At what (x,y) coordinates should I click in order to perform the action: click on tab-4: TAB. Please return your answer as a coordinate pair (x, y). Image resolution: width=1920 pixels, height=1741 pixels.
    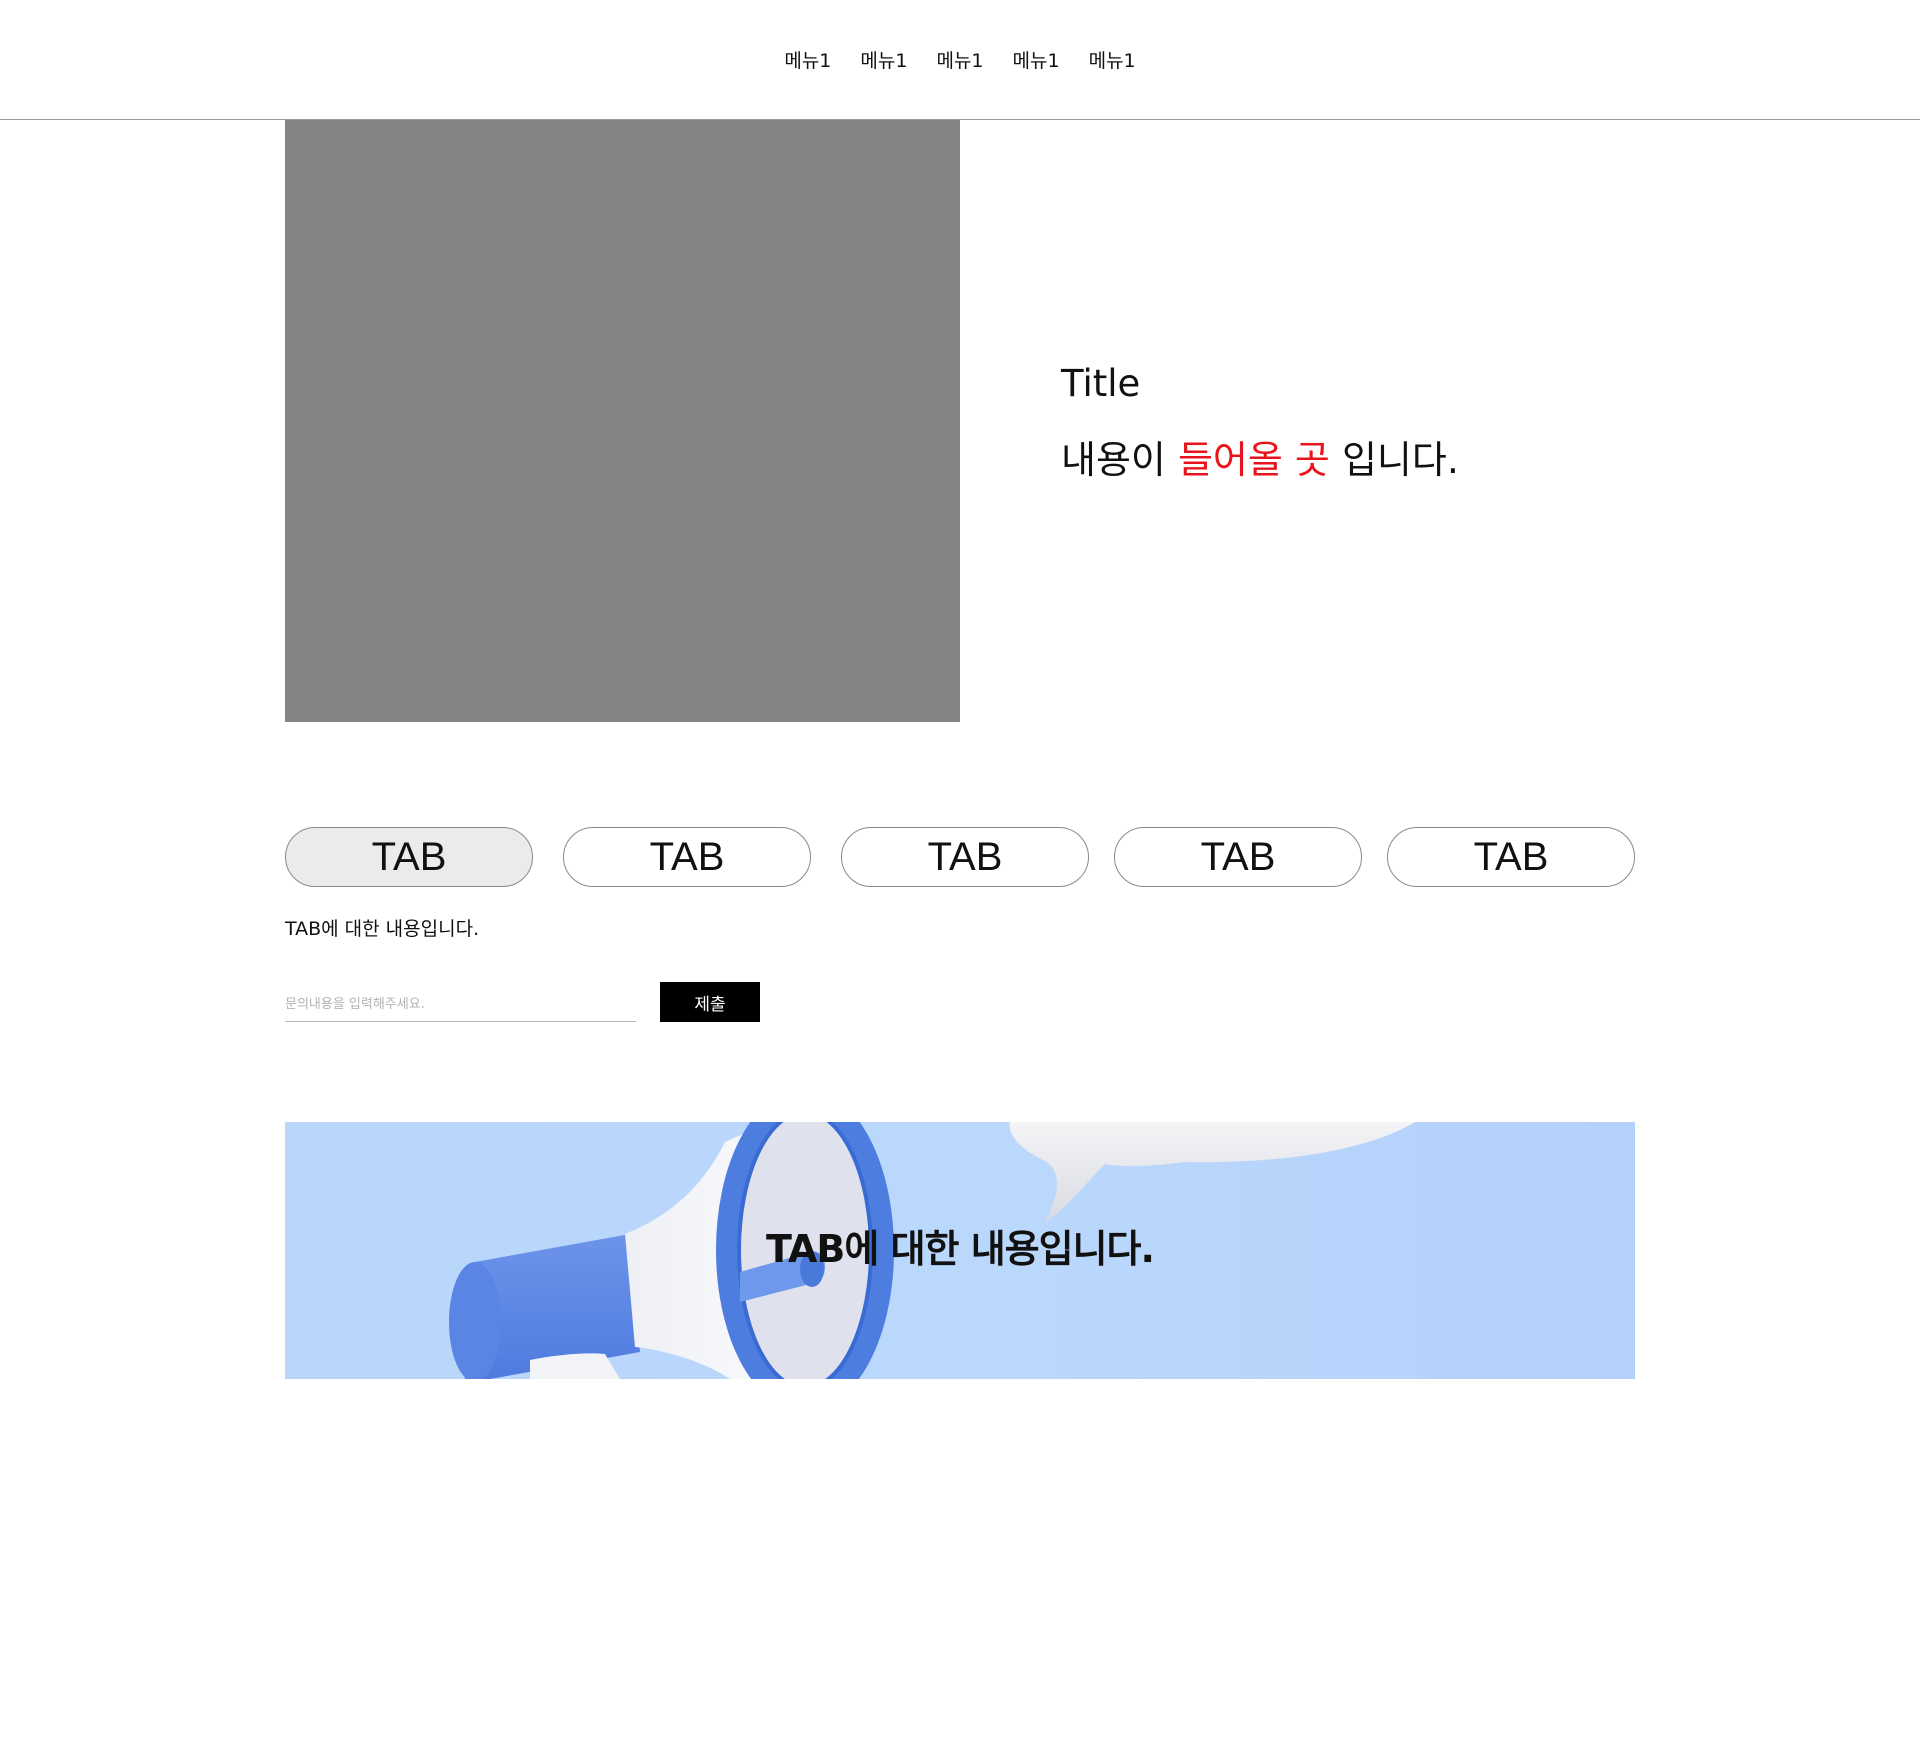
    Looking at the image, I should click on (1238, 857).